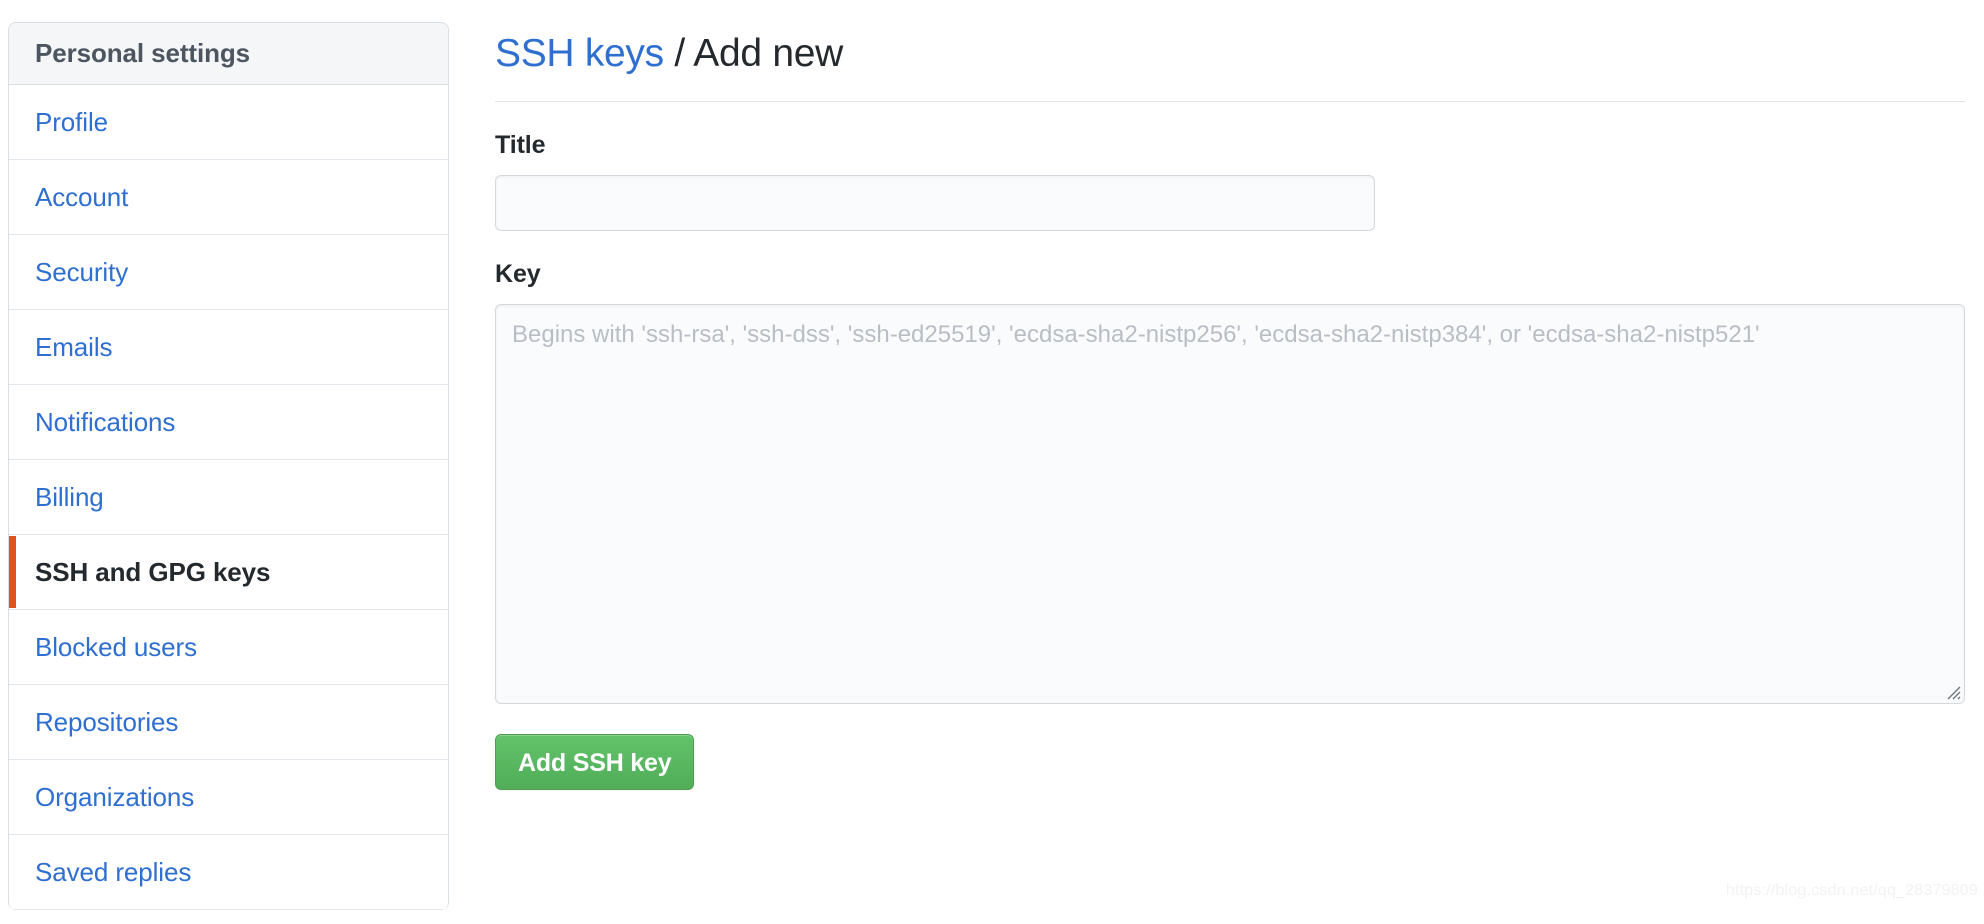  What do you see at coordinates (228, 647) in the screenshot?
I see `sidebar-item-blocked-users: Blocked users` at bounding box center [228, 647].